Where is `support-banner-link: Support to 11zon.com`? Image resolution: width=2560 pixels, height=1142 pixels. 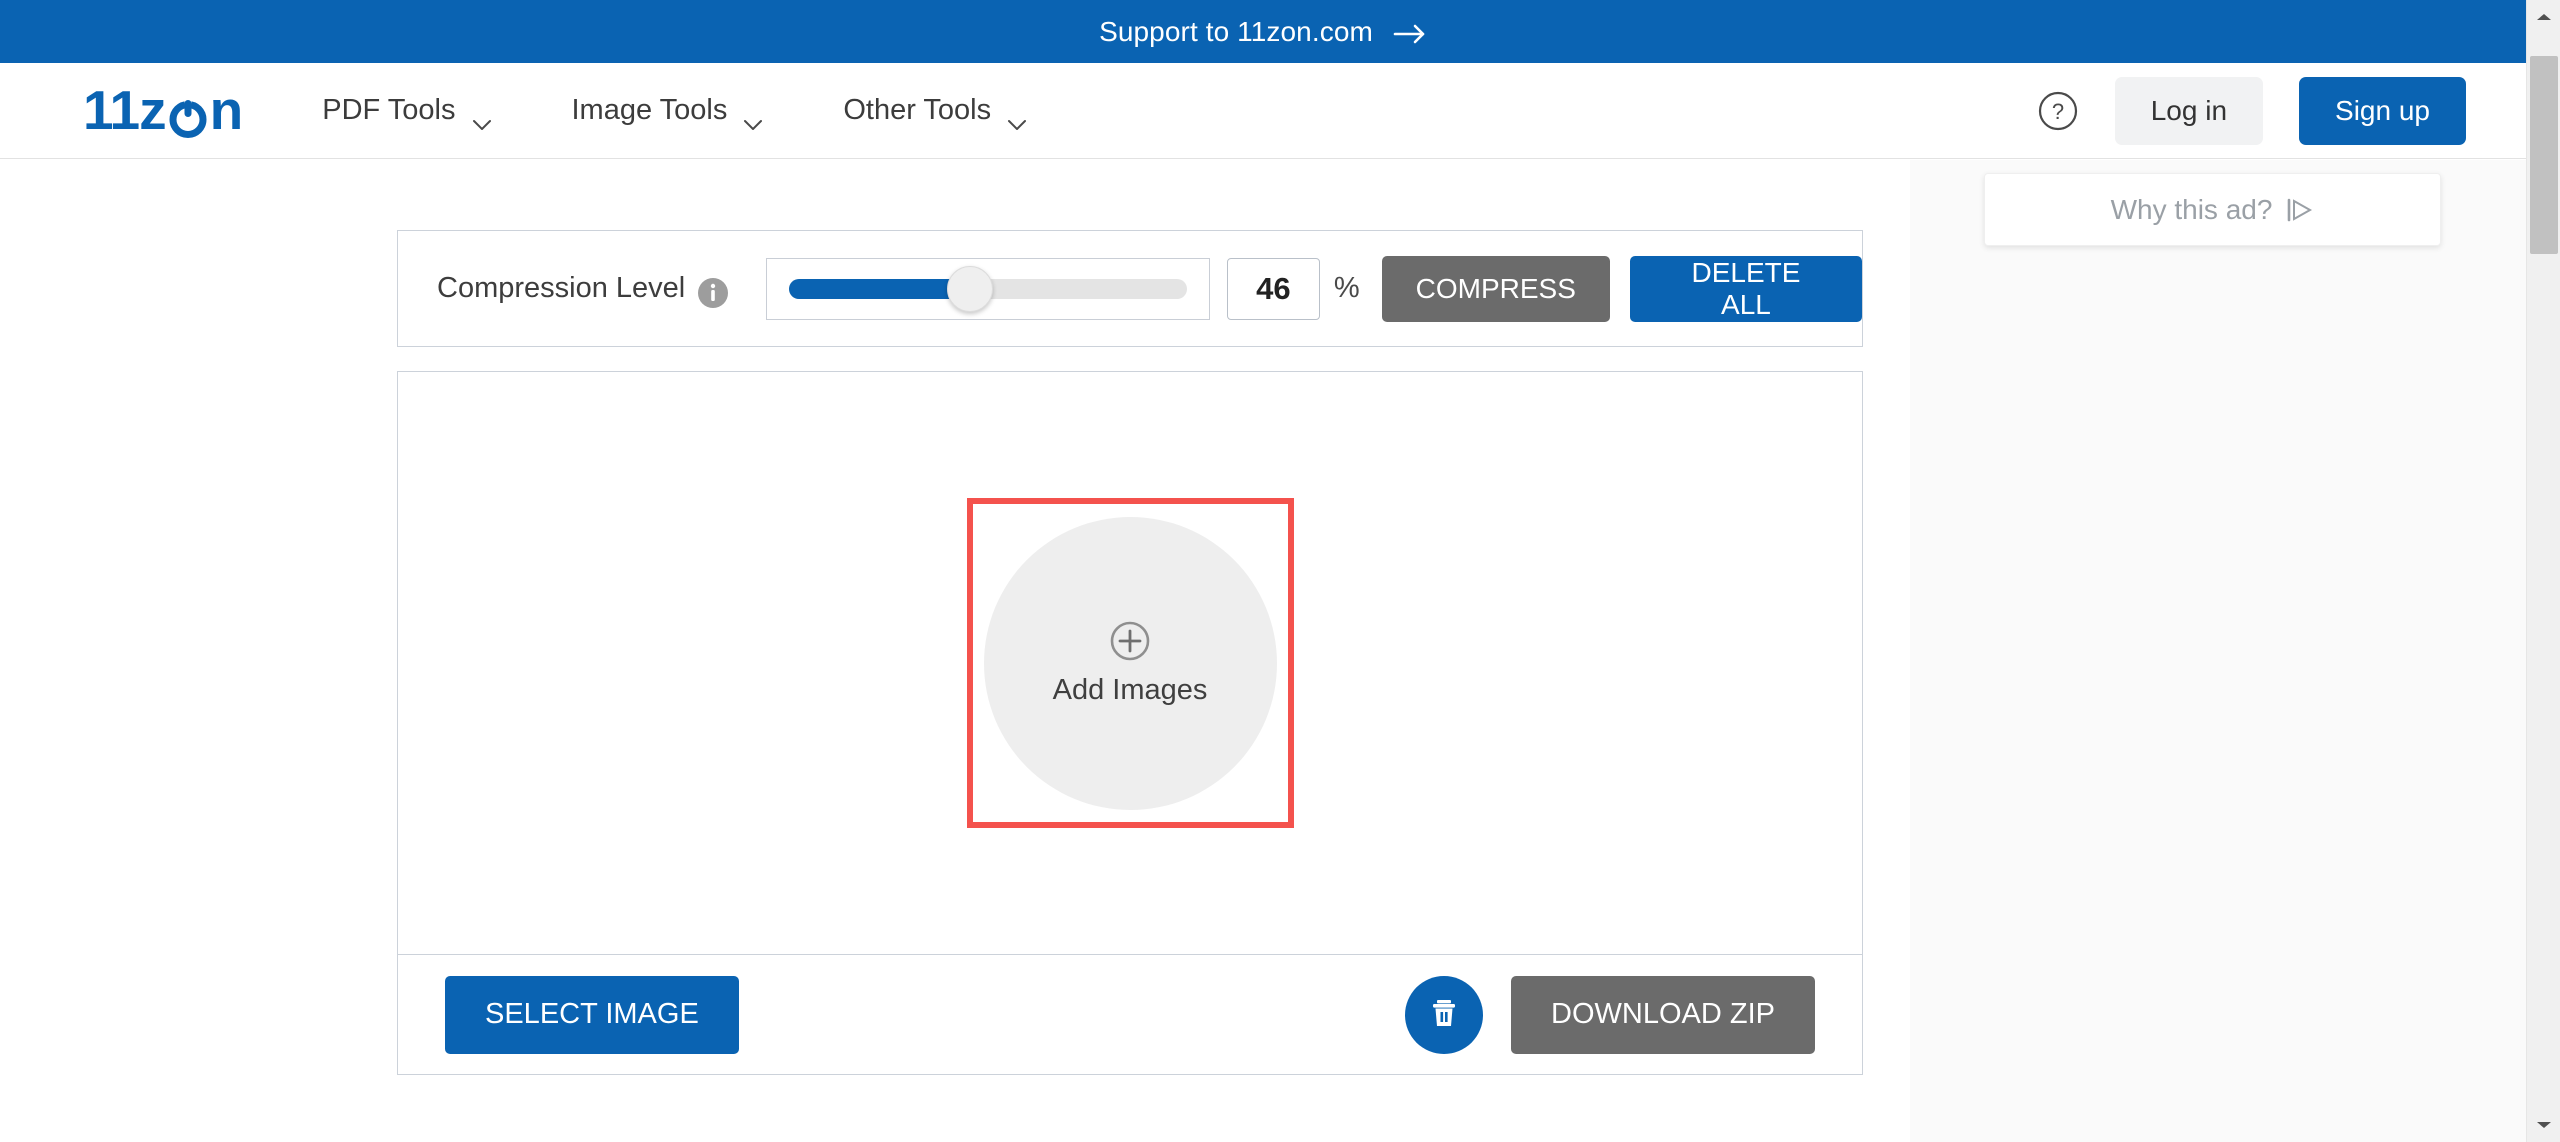 support-banner-link: Support to 11zon.com is located at coordinates (1263, 32).